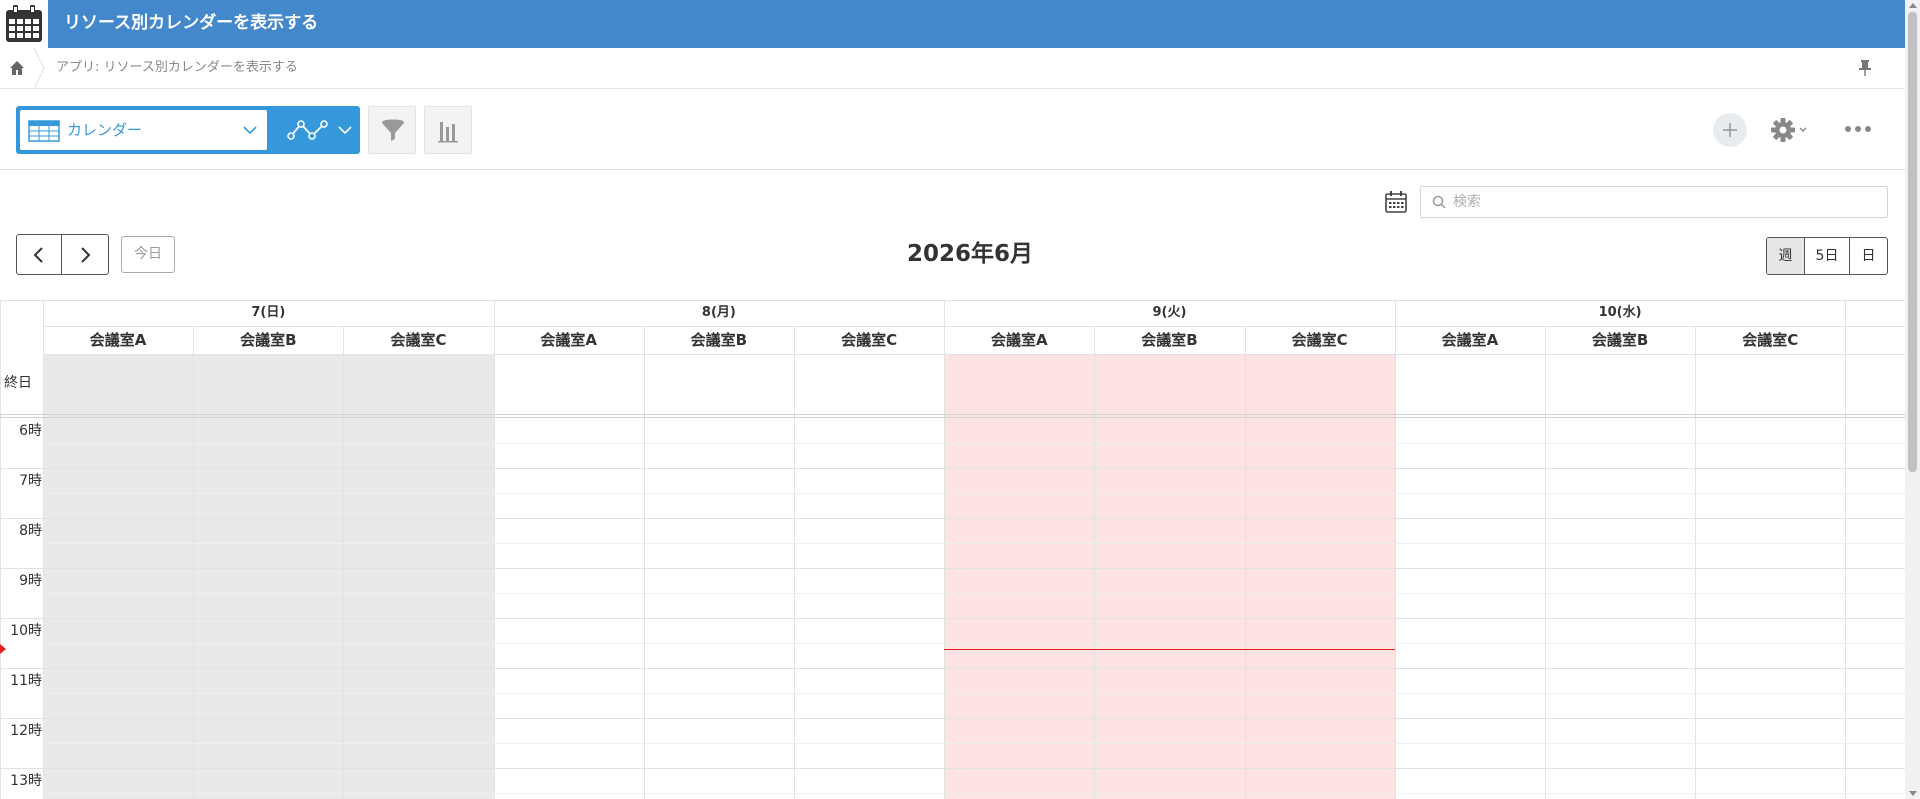 Image resolution: width=1920 pixels, height=799 pixels. What do you see at coordinates (1661, 202) in the screenshot?
I see `search-input` at bounding box center [1661, 202].